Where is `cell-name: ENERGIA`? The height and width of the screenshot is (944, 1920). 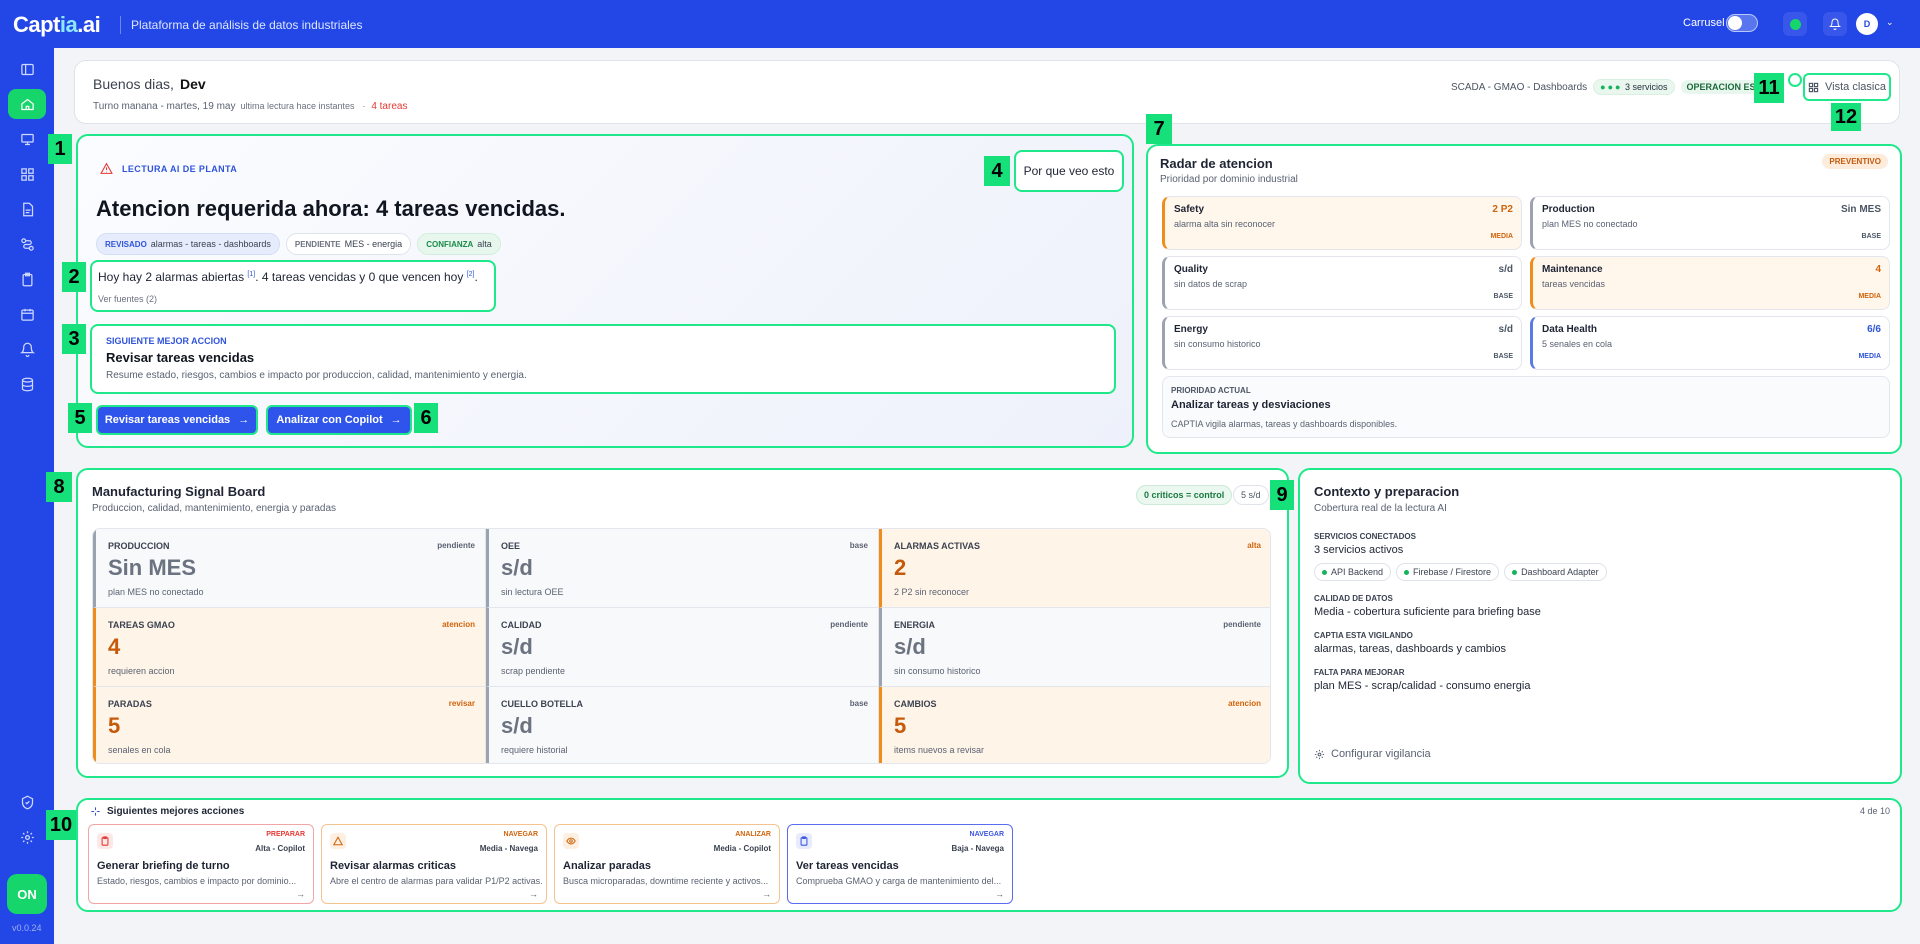 cell-name: ENERGIA is located at coordinates (915, 625).